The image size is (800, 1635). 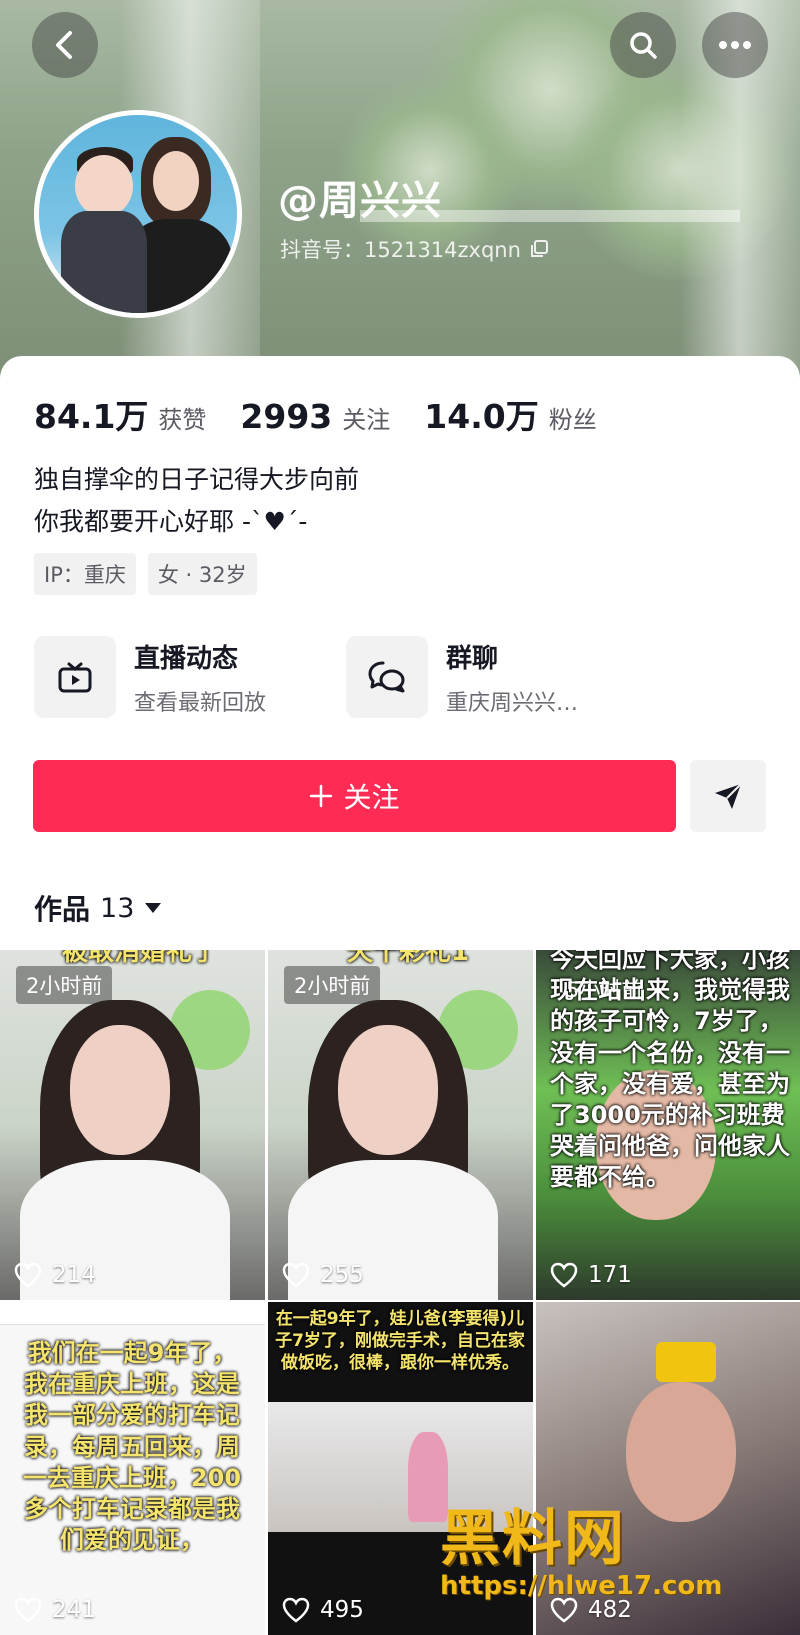 What do you see at coordinates (321, 796) in the screenshot?
I see `plus-icon` at bounding box center [321, 796].